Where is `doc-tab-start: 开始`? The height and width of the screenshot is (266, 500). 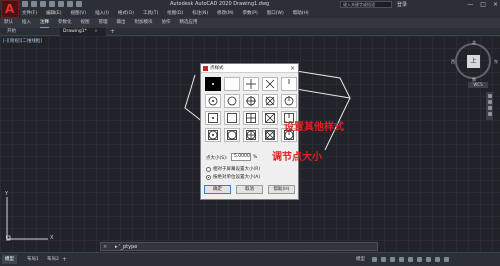
doc-tab-start: 开始 is located at coordinates (16, 32).